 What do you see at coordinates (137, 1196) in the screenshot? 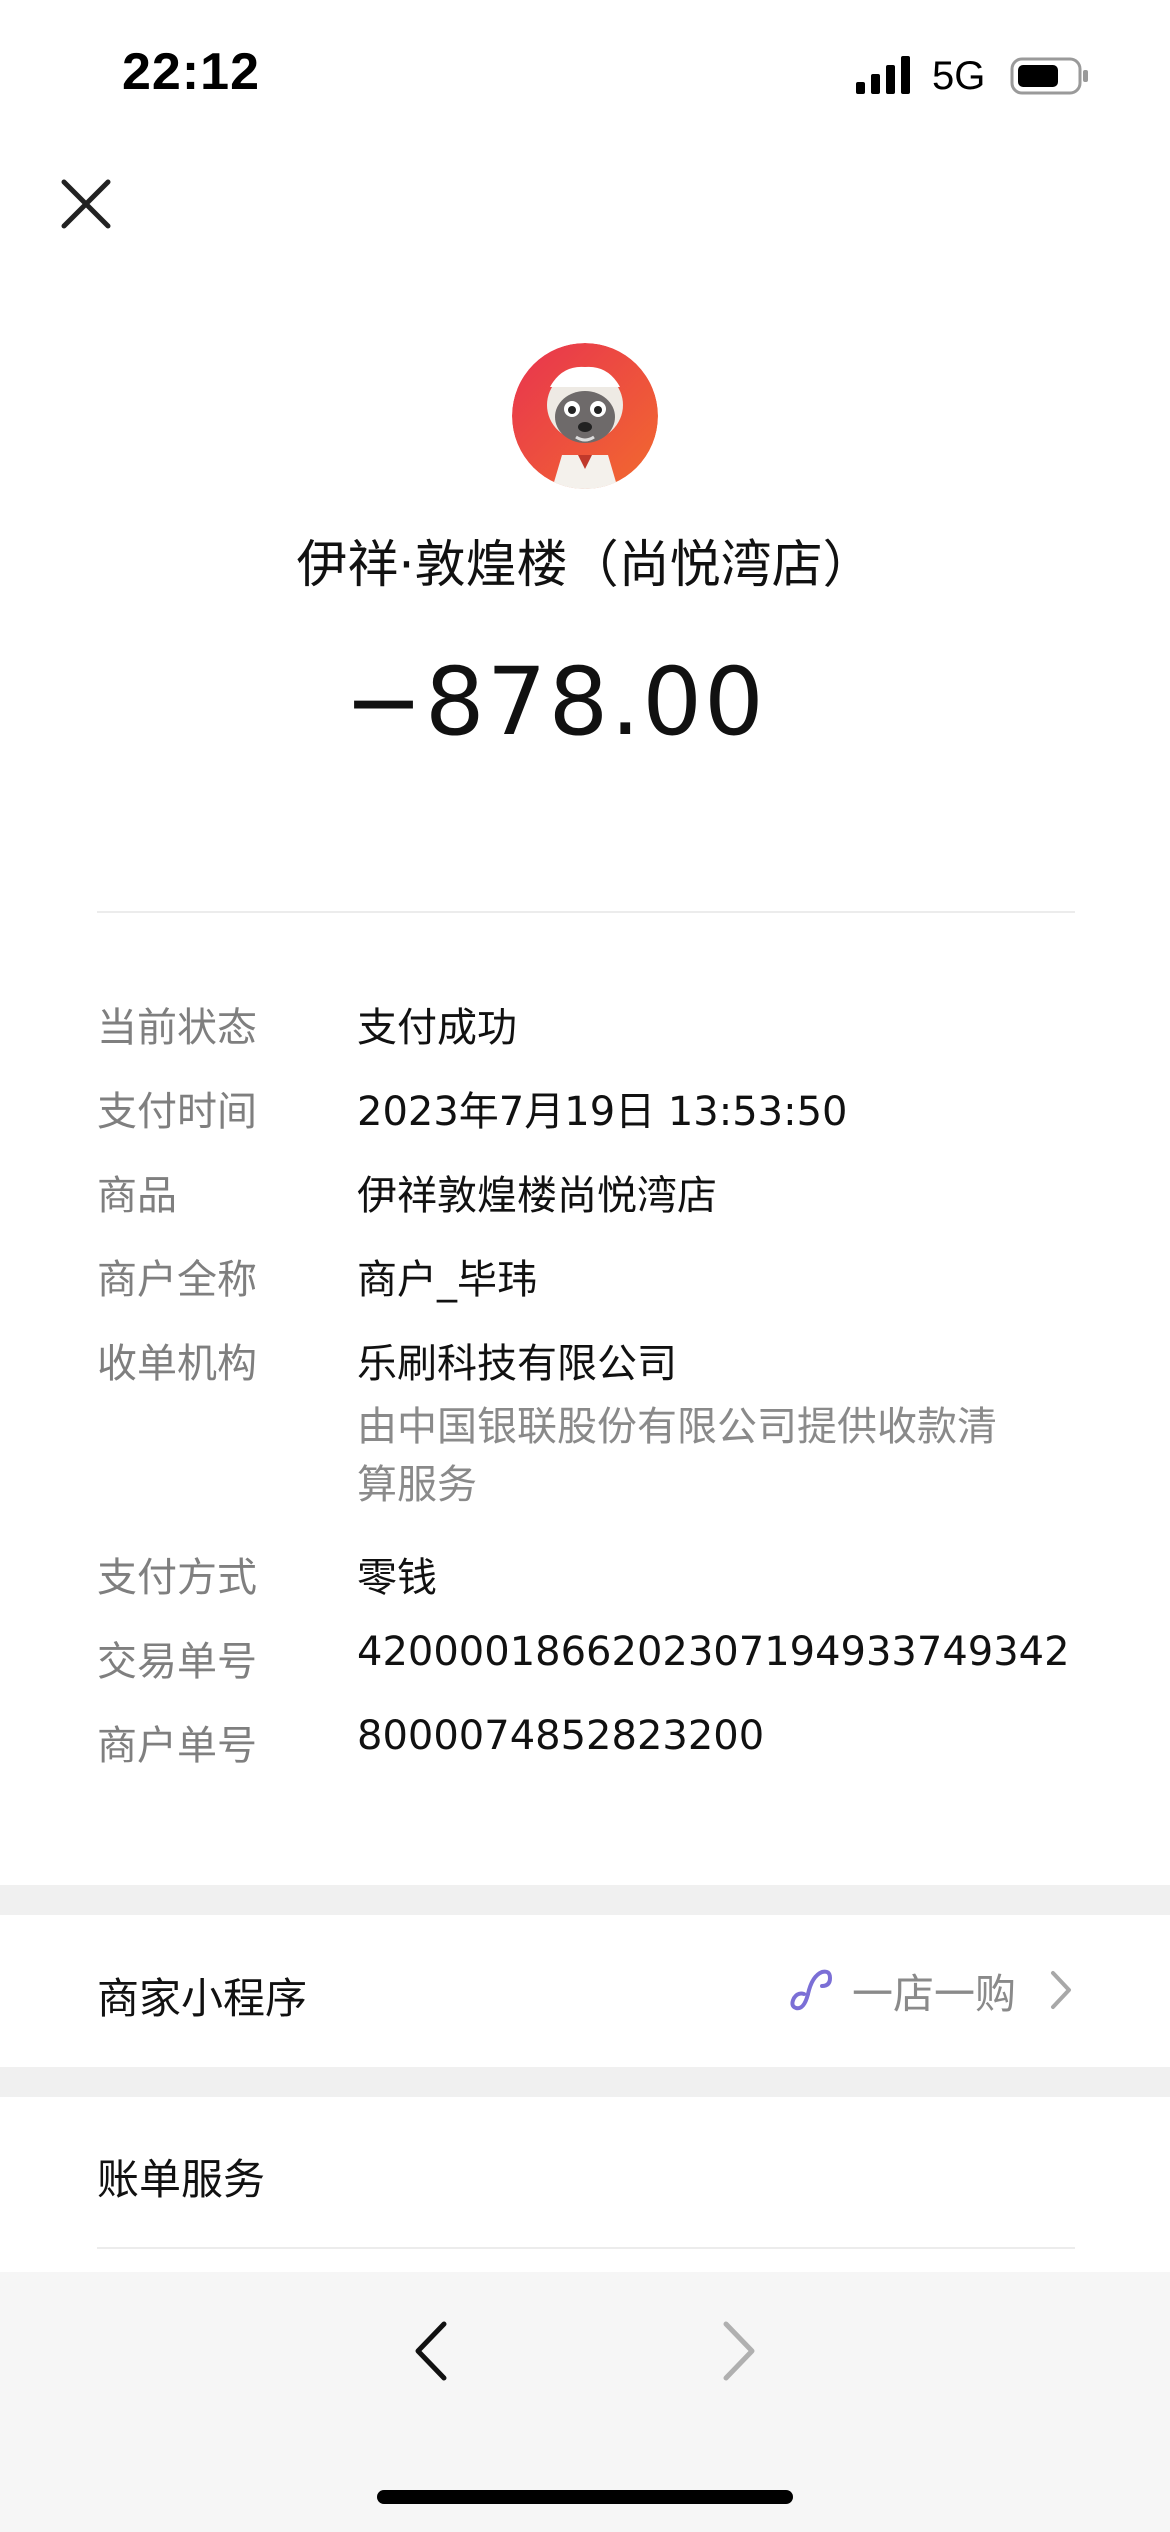
I see `detail-label: 商品` at bounding box center [137, 1196].